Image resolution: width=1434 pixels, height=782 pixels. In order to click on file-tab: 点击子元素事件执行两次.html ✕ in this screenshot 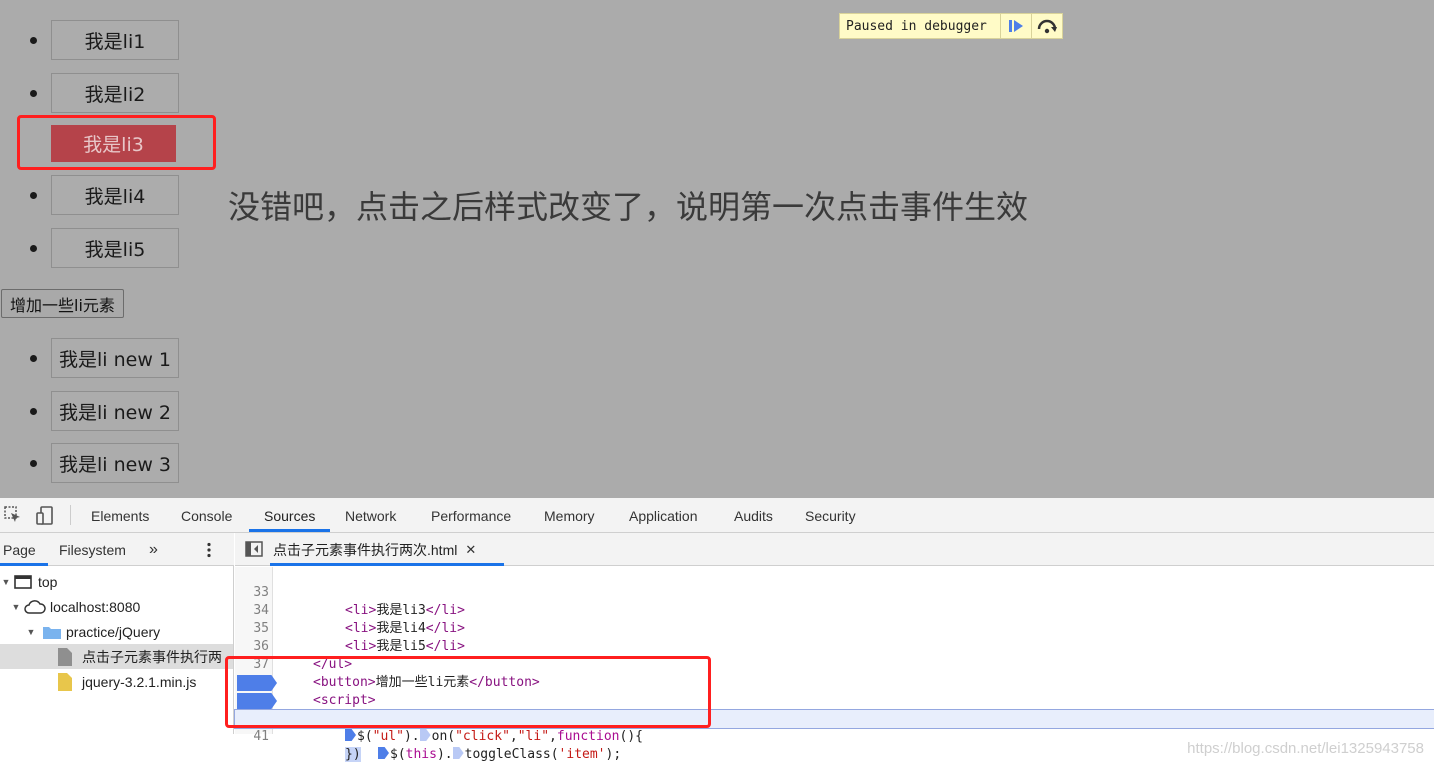, I will do `click(374, 549)`.